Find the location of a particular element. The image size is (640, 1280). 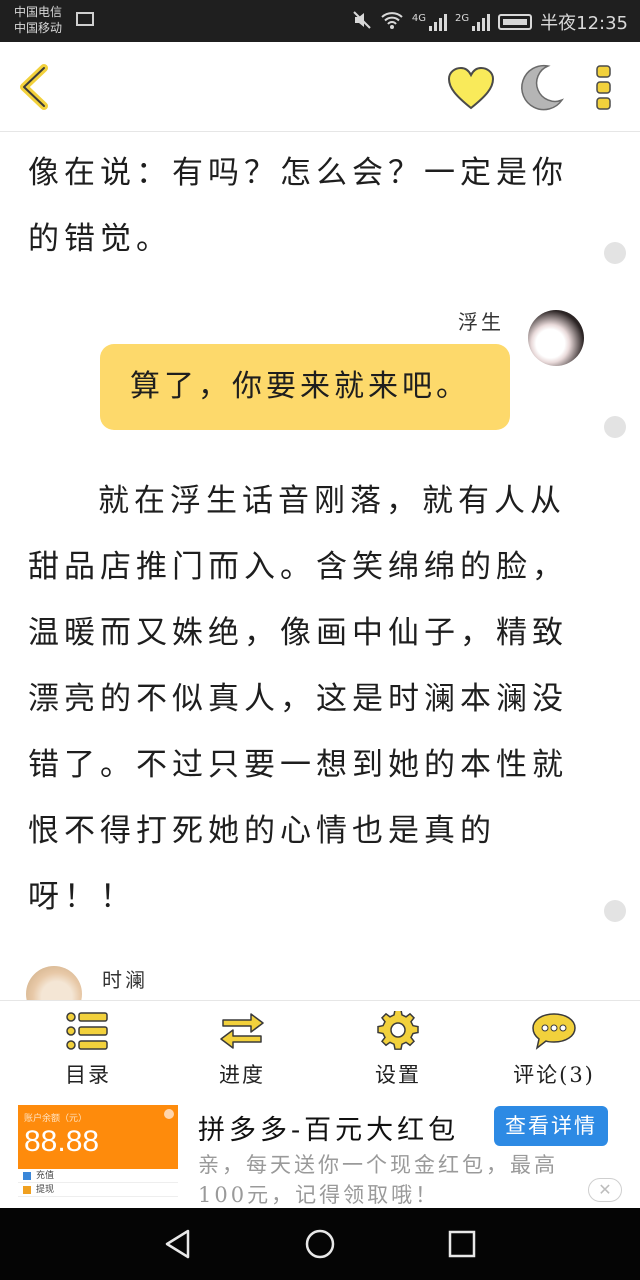

ad-close-button: ✕ is located at coordinates (605, 1190).